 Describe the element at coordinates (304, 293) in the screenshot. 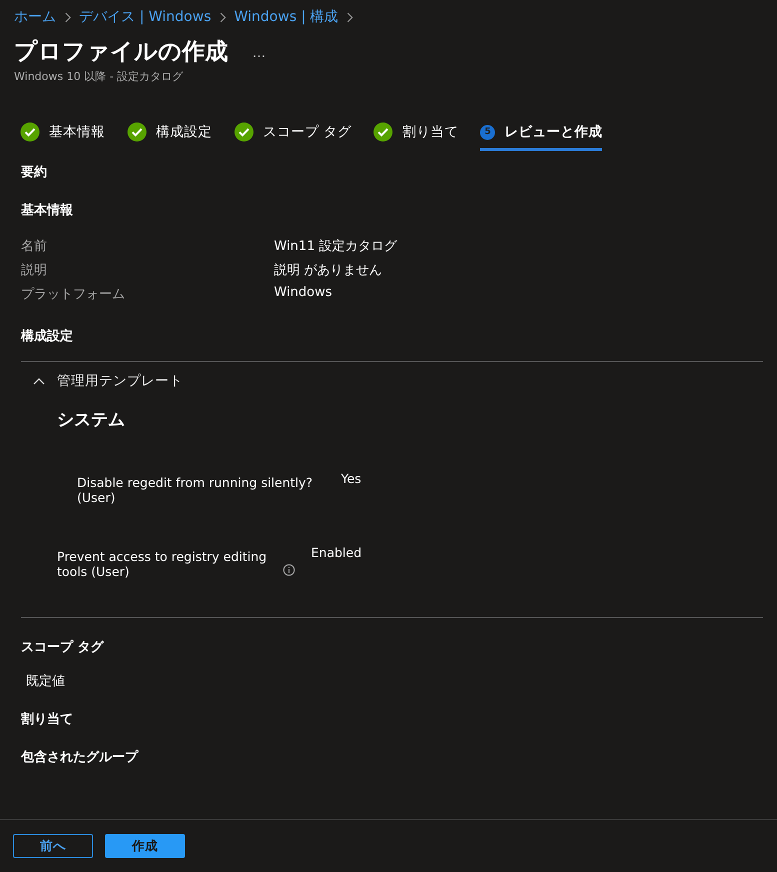

I see `field-value: Windows` at that location.